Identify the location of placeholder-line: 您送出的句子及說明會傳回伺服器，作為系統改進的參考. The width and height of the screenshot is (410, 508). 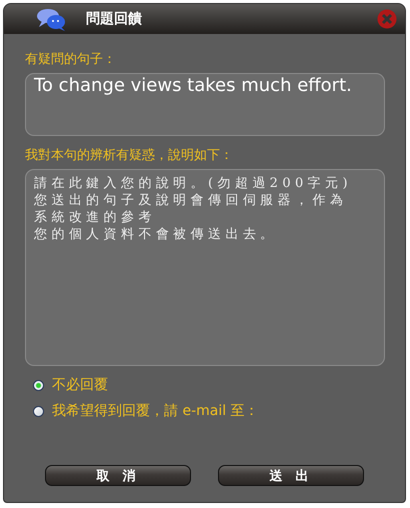
(191, 209).